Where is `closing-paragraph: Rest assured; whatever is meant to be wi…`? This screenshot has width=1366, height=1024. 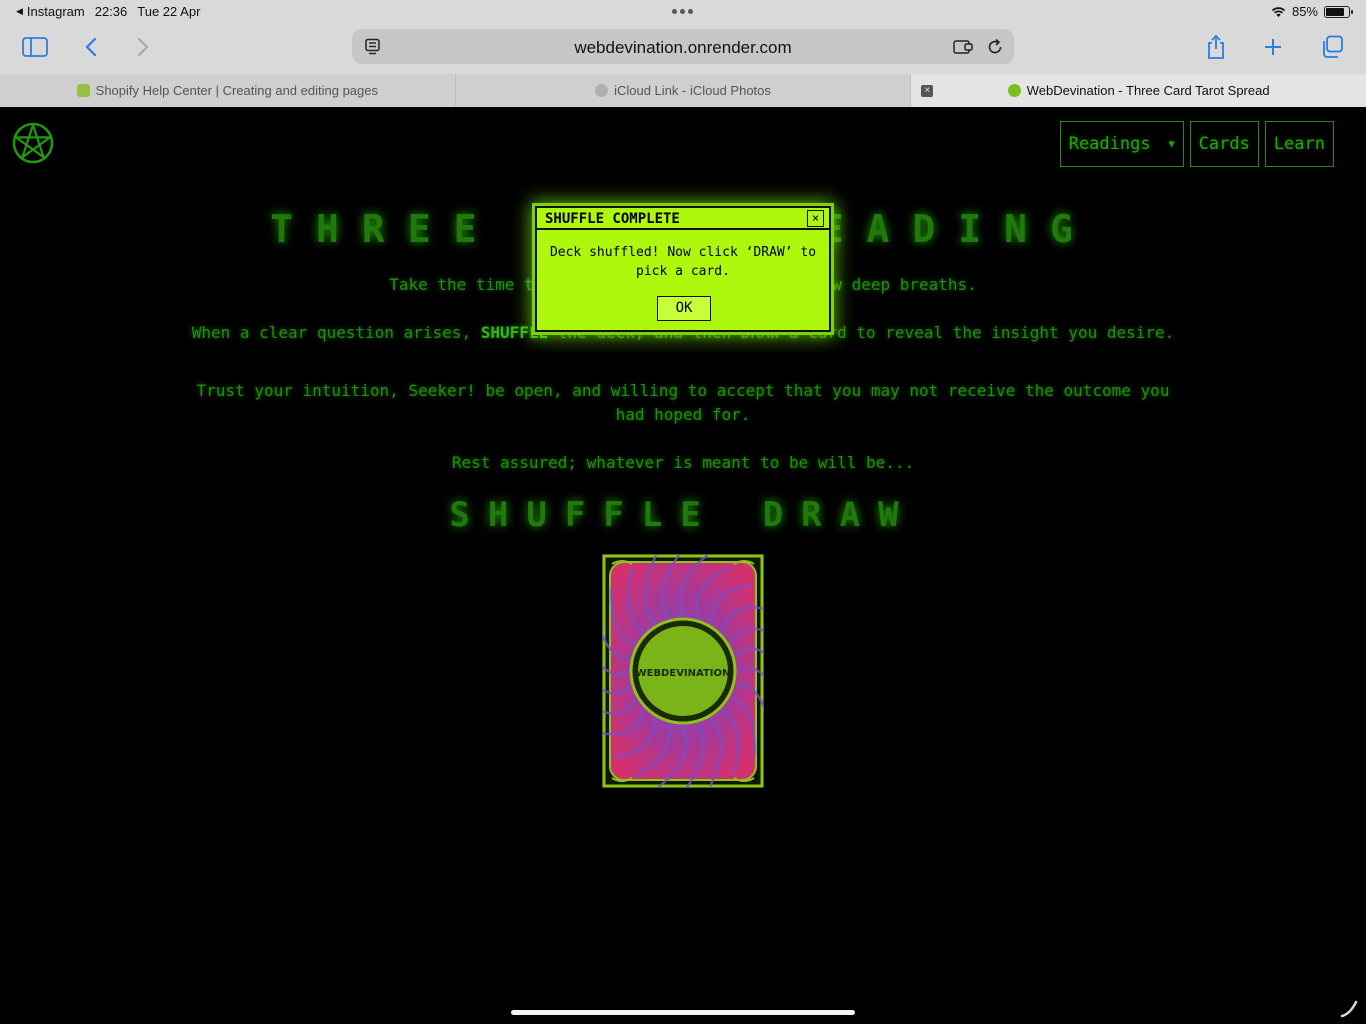 closing-paragraph: Rest assured; whatever is meant to be wi… is located at coordinates (683, 462).